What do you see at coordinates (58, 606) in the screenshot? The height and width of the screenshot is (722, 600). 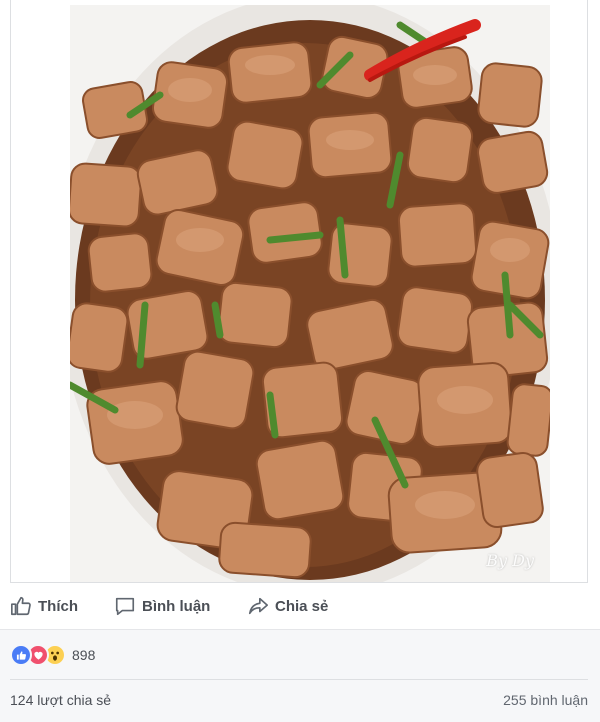 I see `like-label: Thích` at bounding box center [58, 606].